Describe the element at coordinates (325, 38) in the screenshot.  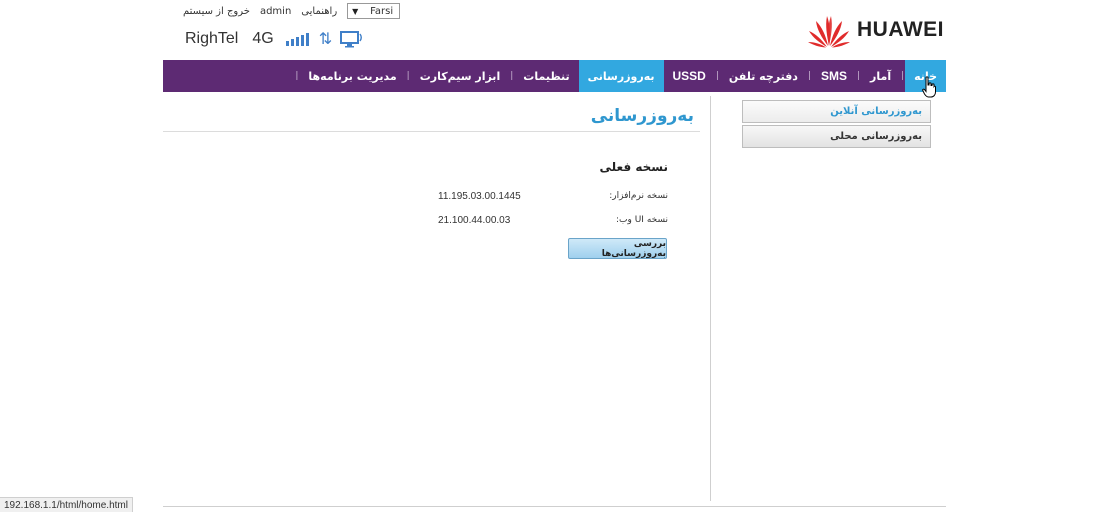
I see `up-down-arrows-icon: ⇅` at that location.